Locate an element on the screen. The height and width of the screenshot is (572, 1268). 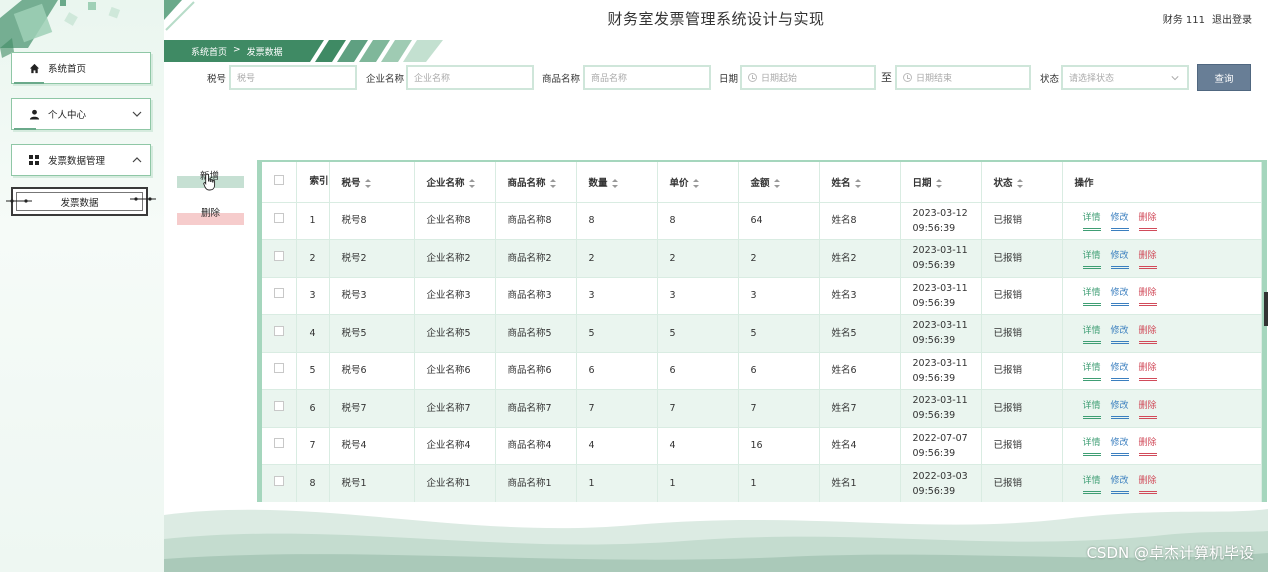
cell-amount: 5 is located at coordinates (779, 333).